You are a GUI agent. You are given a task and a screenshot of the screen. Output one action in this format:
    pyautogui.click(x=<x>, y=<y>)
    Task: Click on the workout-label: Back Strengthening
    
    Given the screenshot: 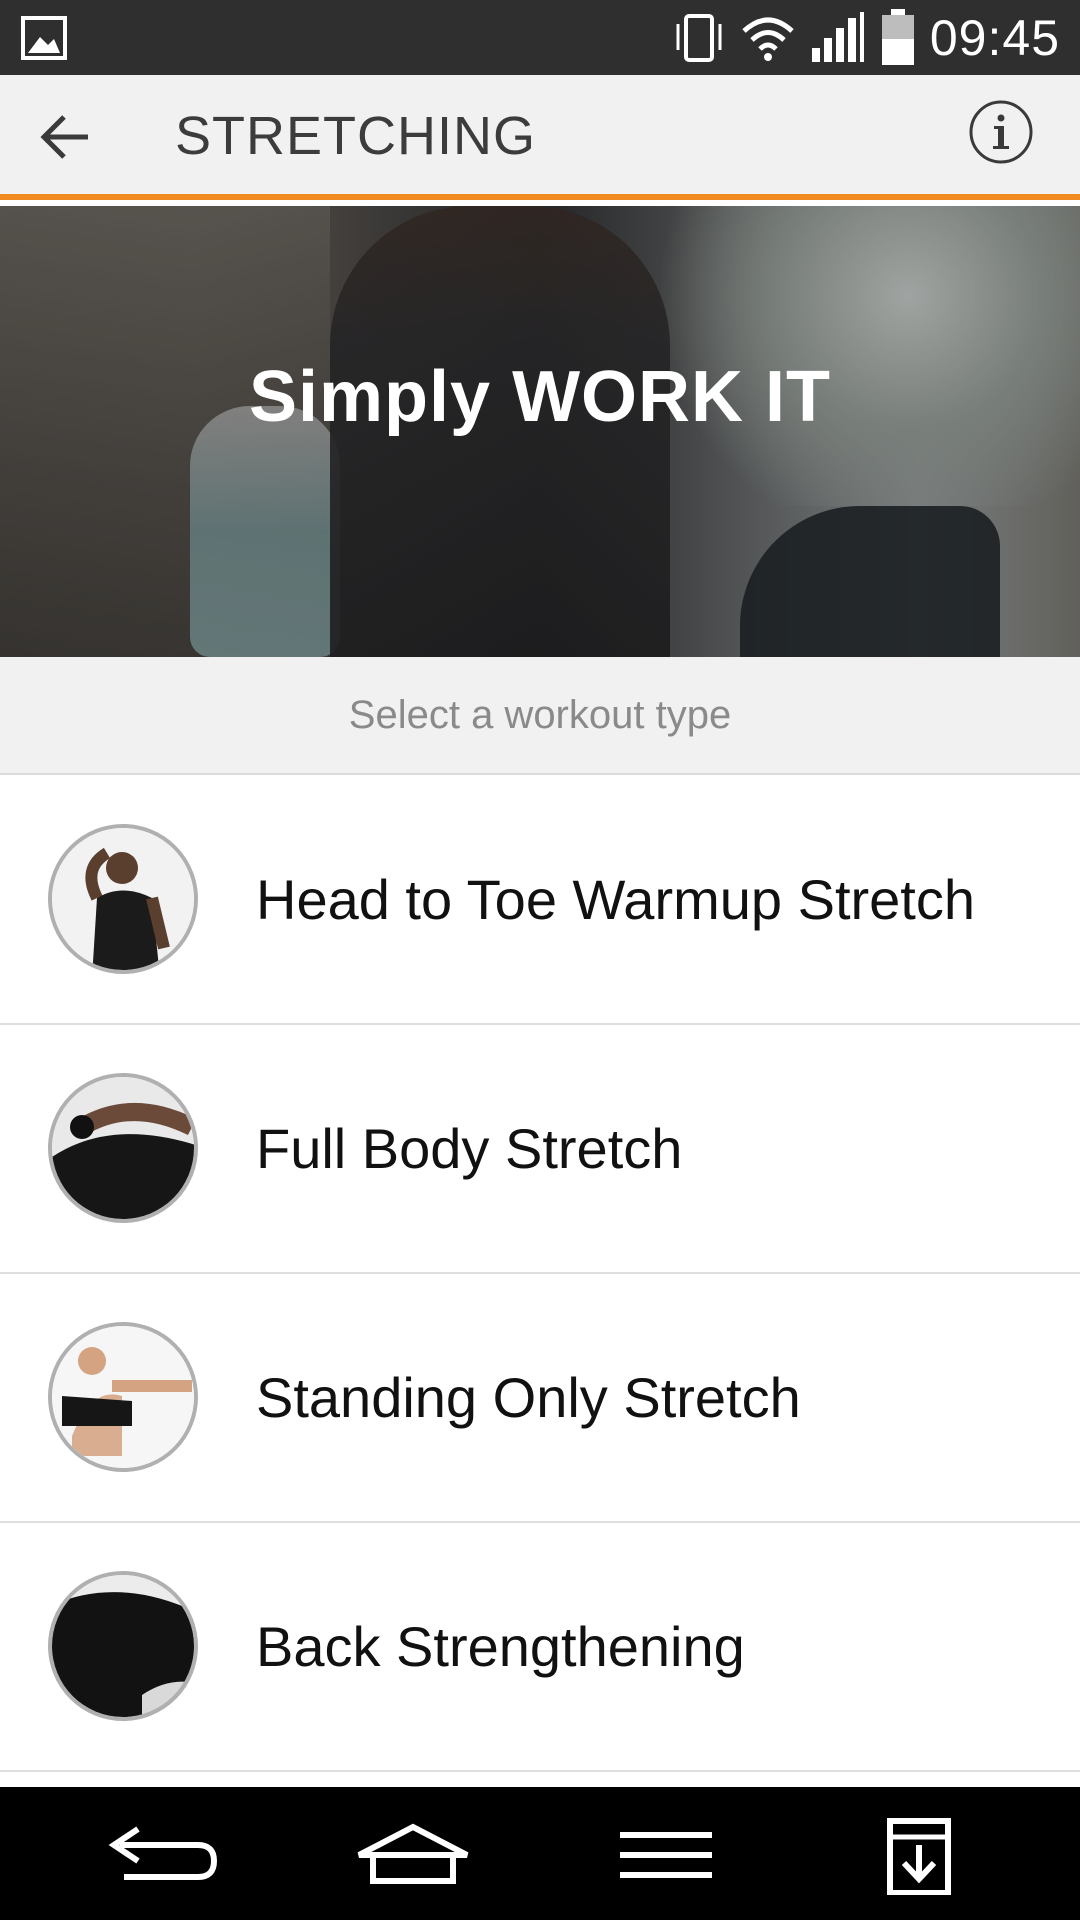 What is the action you would take?
    pyautogui.click(x=500, y=1646)
    